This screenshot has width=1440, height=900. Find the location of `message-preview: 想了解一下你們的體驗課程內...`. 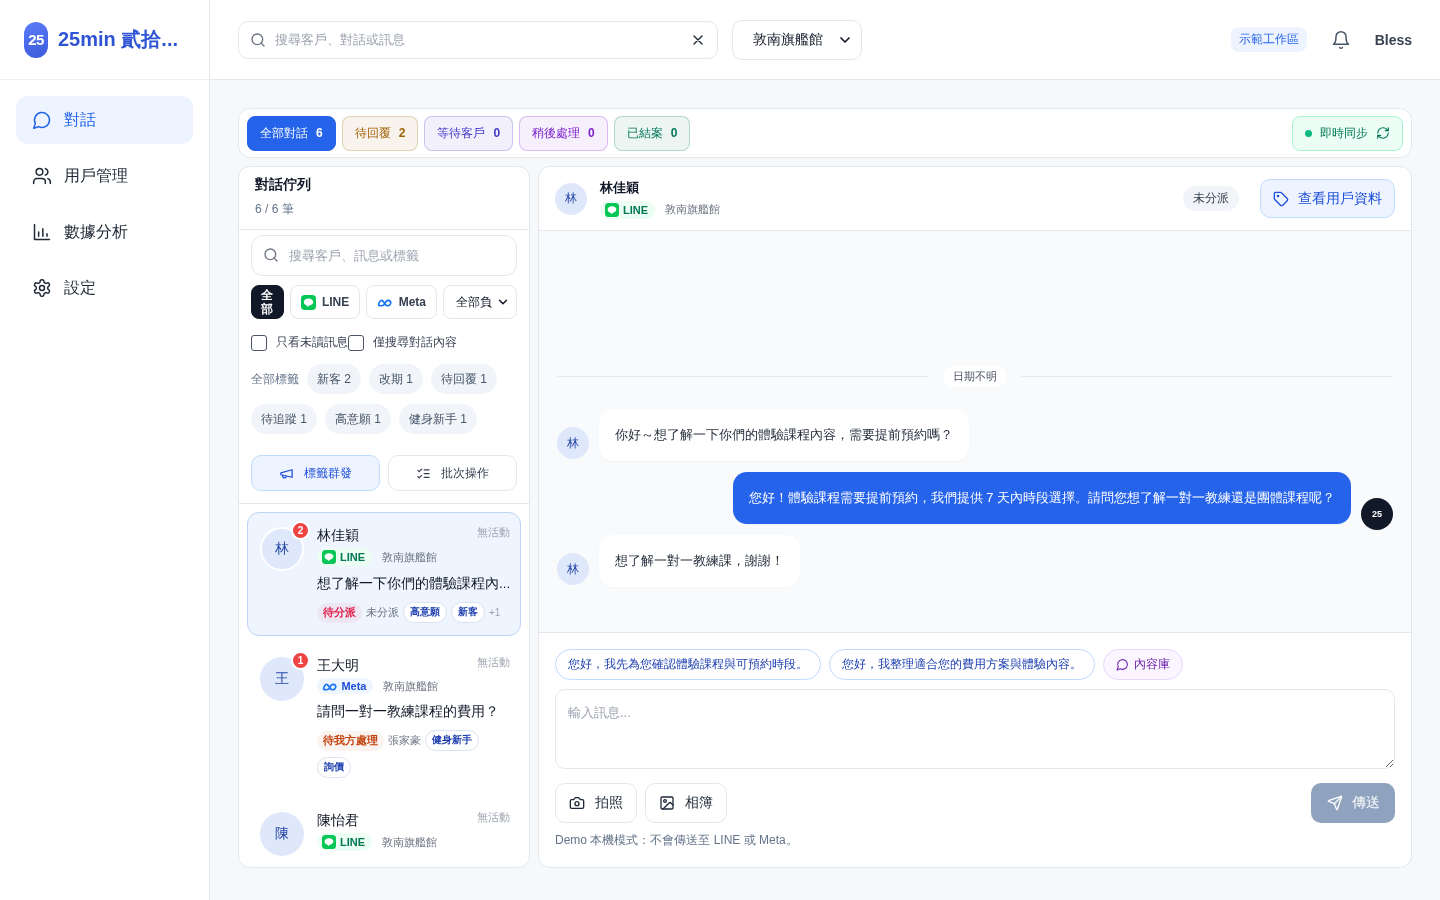

message-preview: 想了解一下你們的體驗課程內... is located at coordinates (413, 584).